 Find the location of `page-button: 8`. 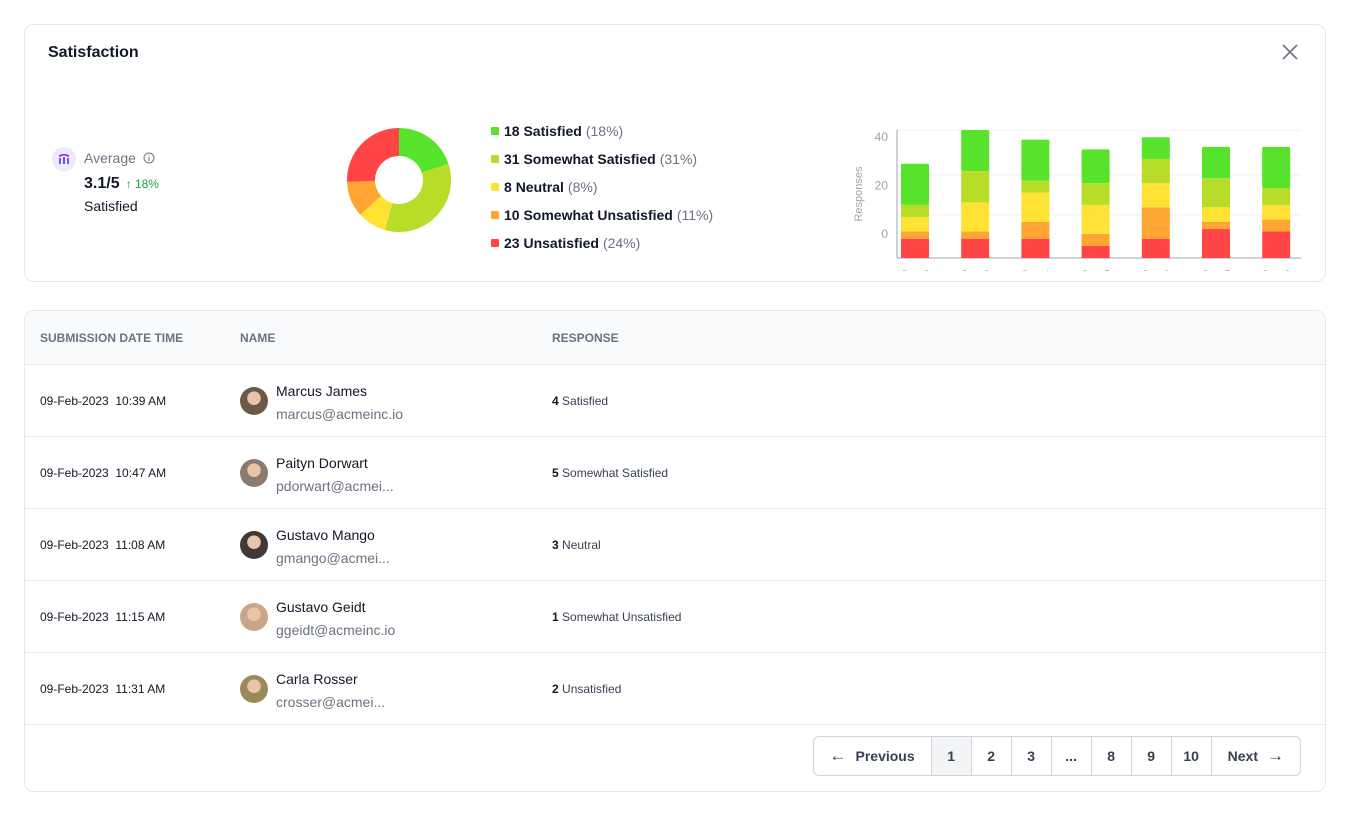

page-button: 8 is located at coordinates (1112, 756).